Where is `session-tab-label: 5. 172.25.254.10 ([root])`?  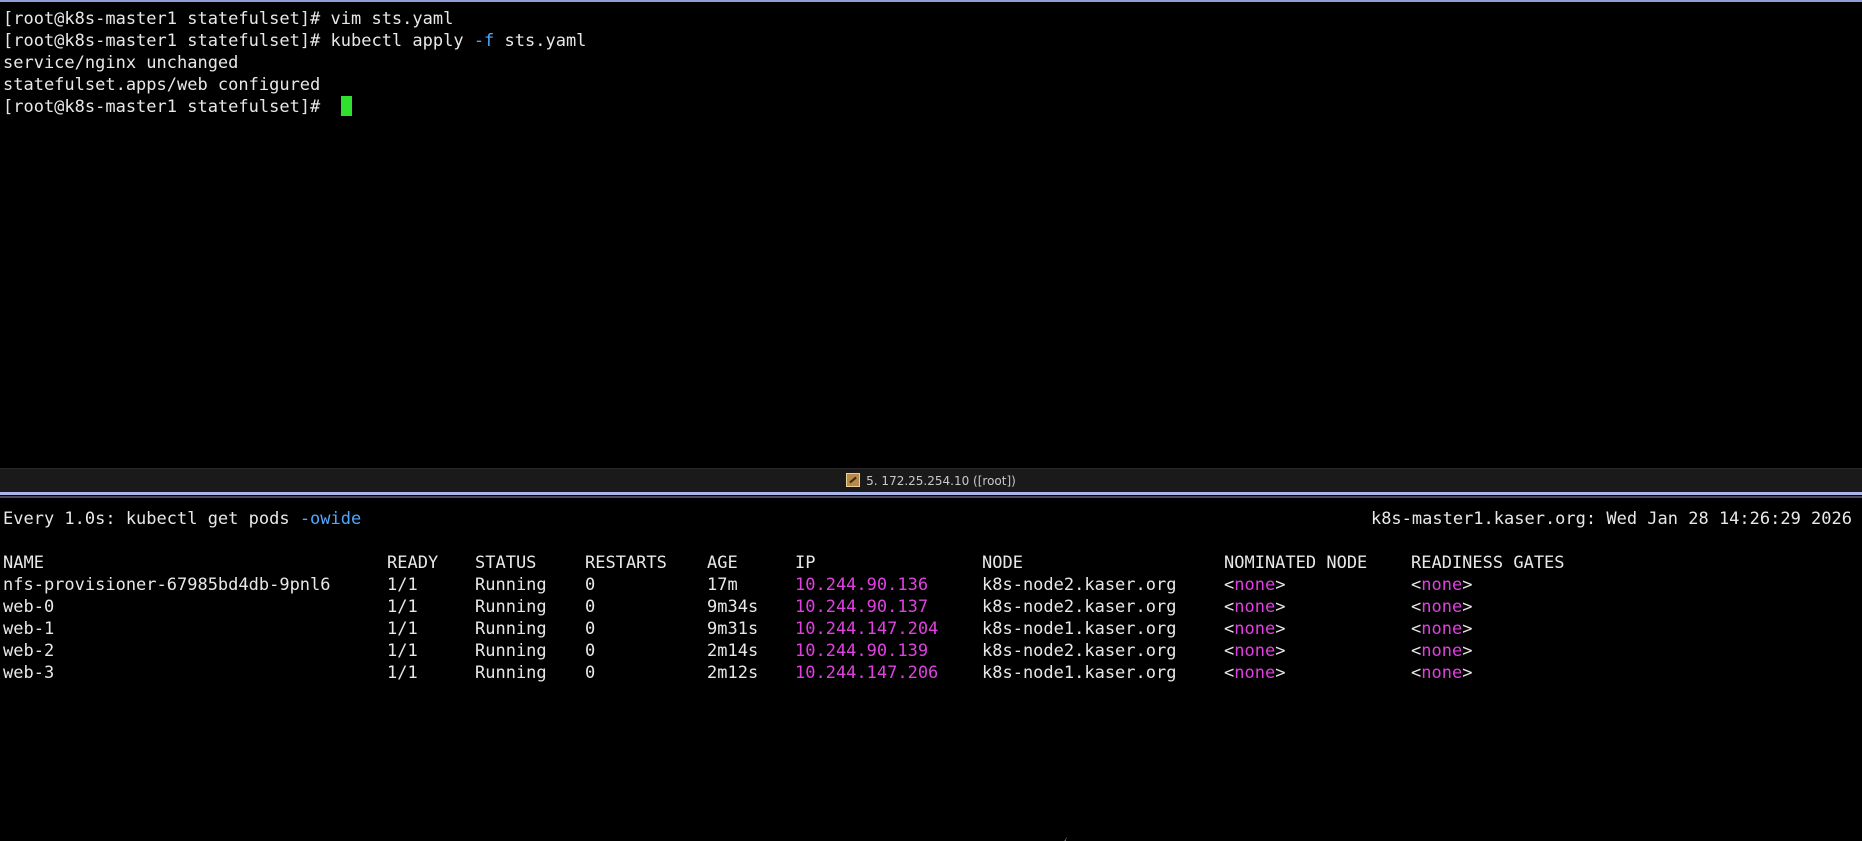 session-tab-label: 5. 172.25.254.10 ([root]) is located at coordinates (941, 481).